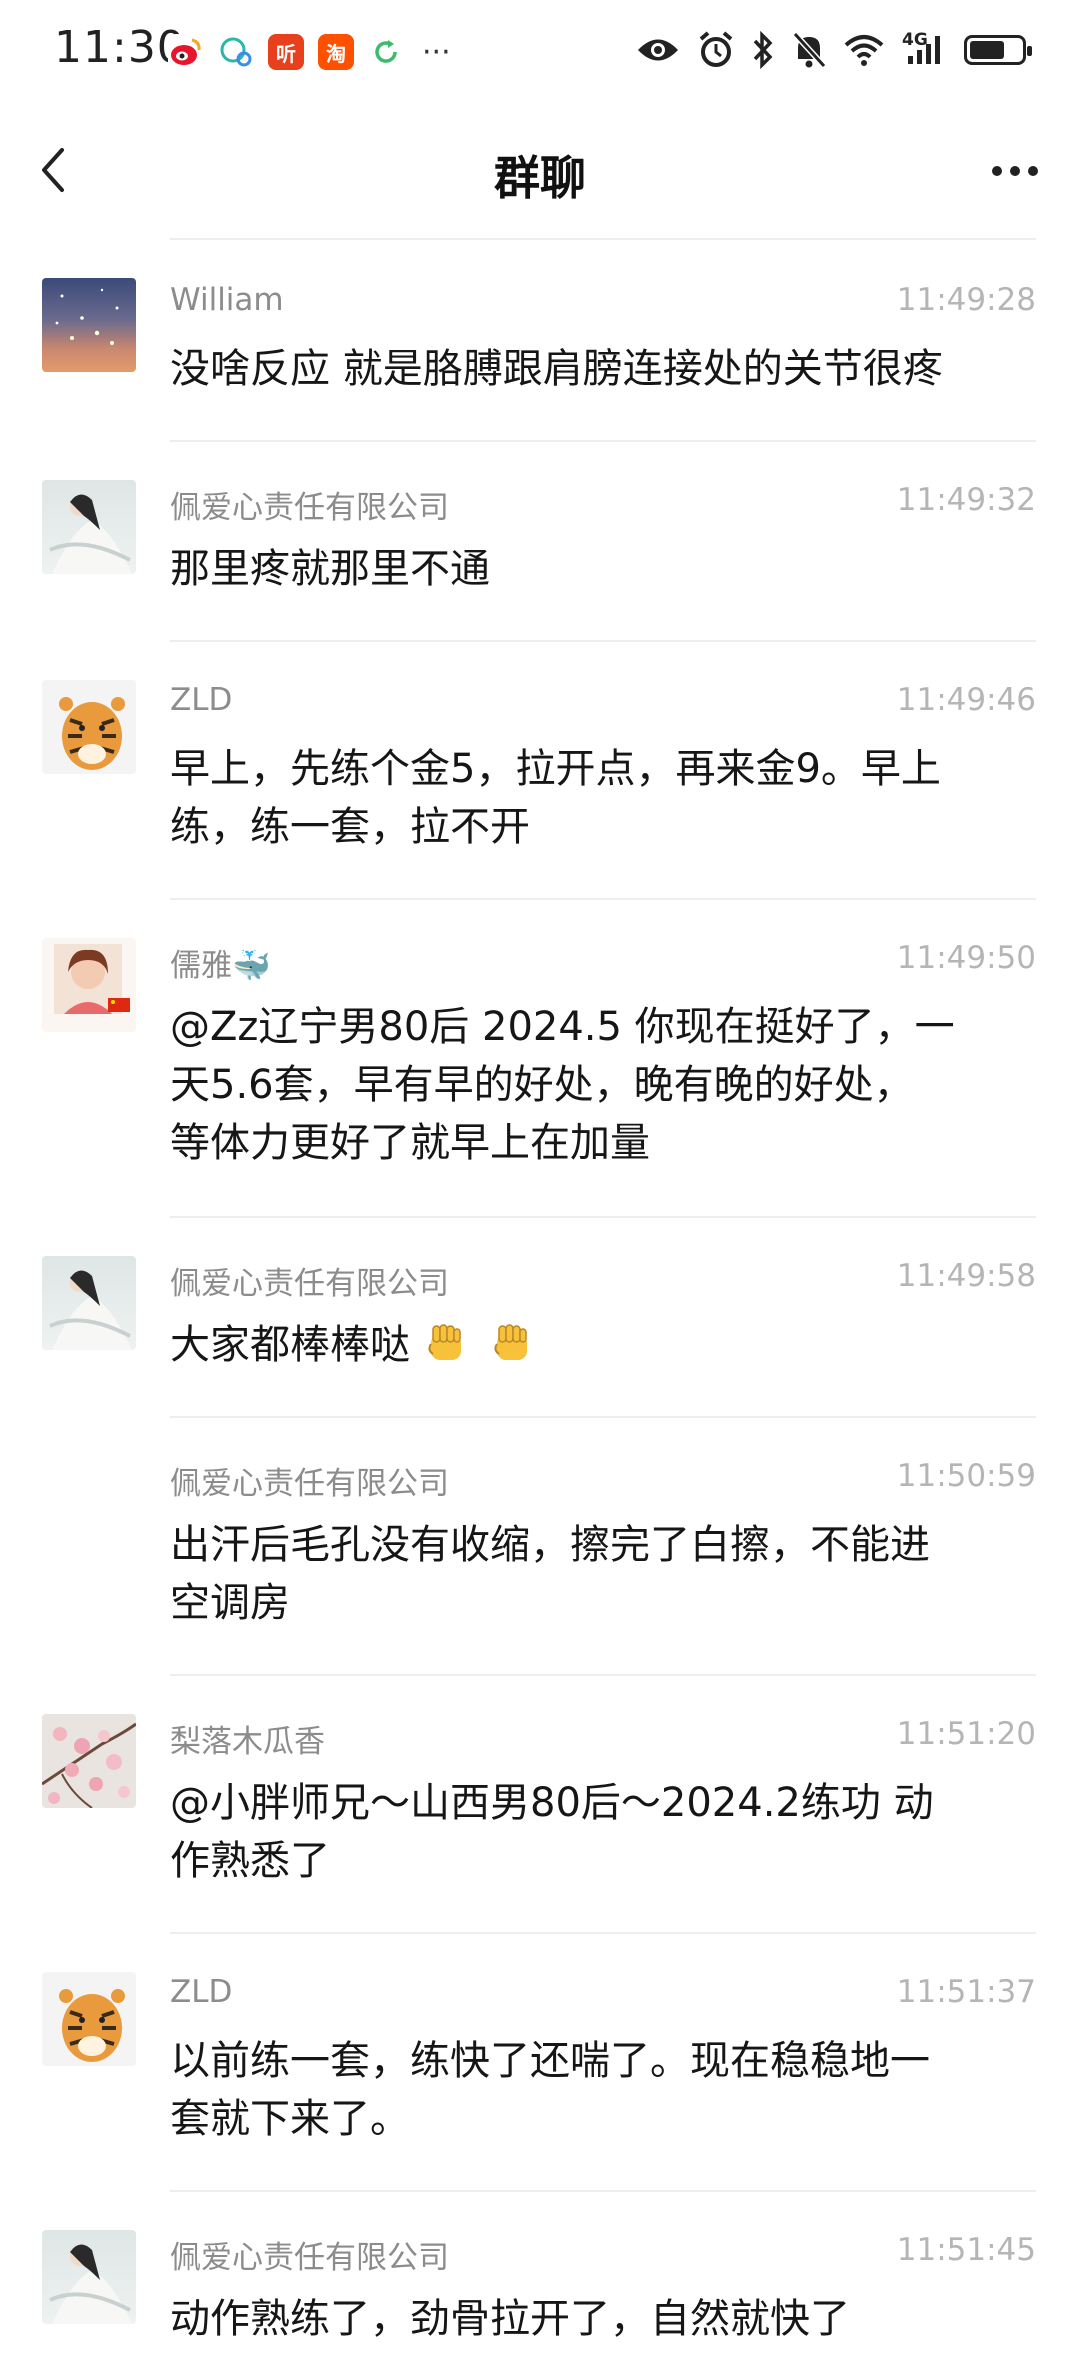  I want to click on chat-header: 群聊, so click(540, 170).